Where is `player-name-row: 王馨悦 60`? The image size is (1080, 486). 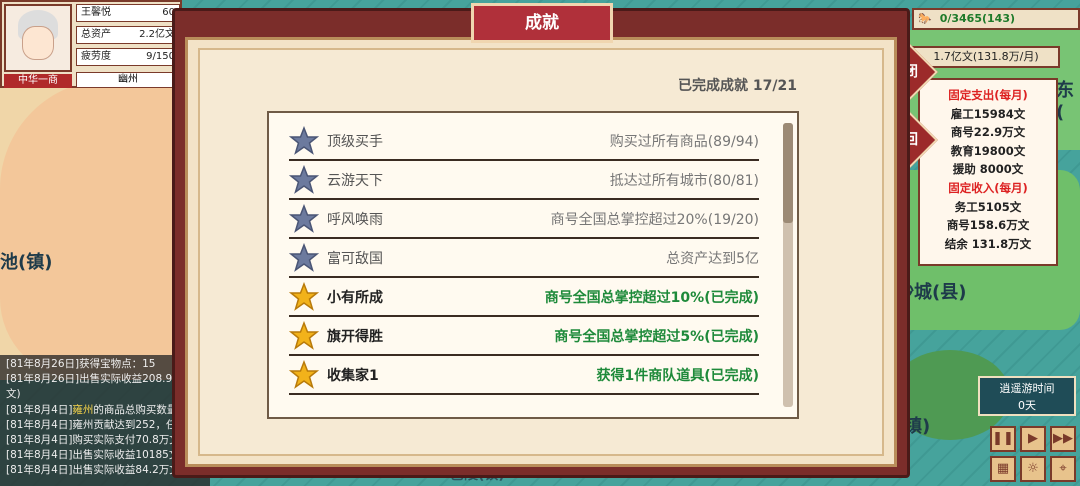 player-name-row: 王馨悦 60 is located at coordinates (128, 13).